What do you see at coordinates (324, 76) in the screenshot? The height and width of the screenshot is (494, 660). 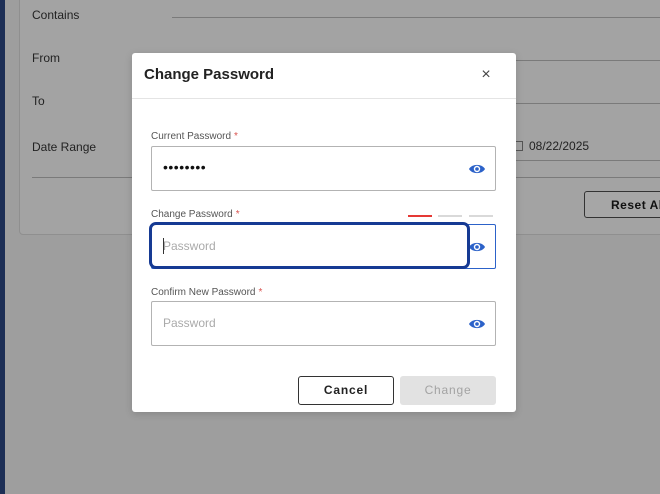 I see `dialog-header: Change Password ×` at bounding box center [324, 76].